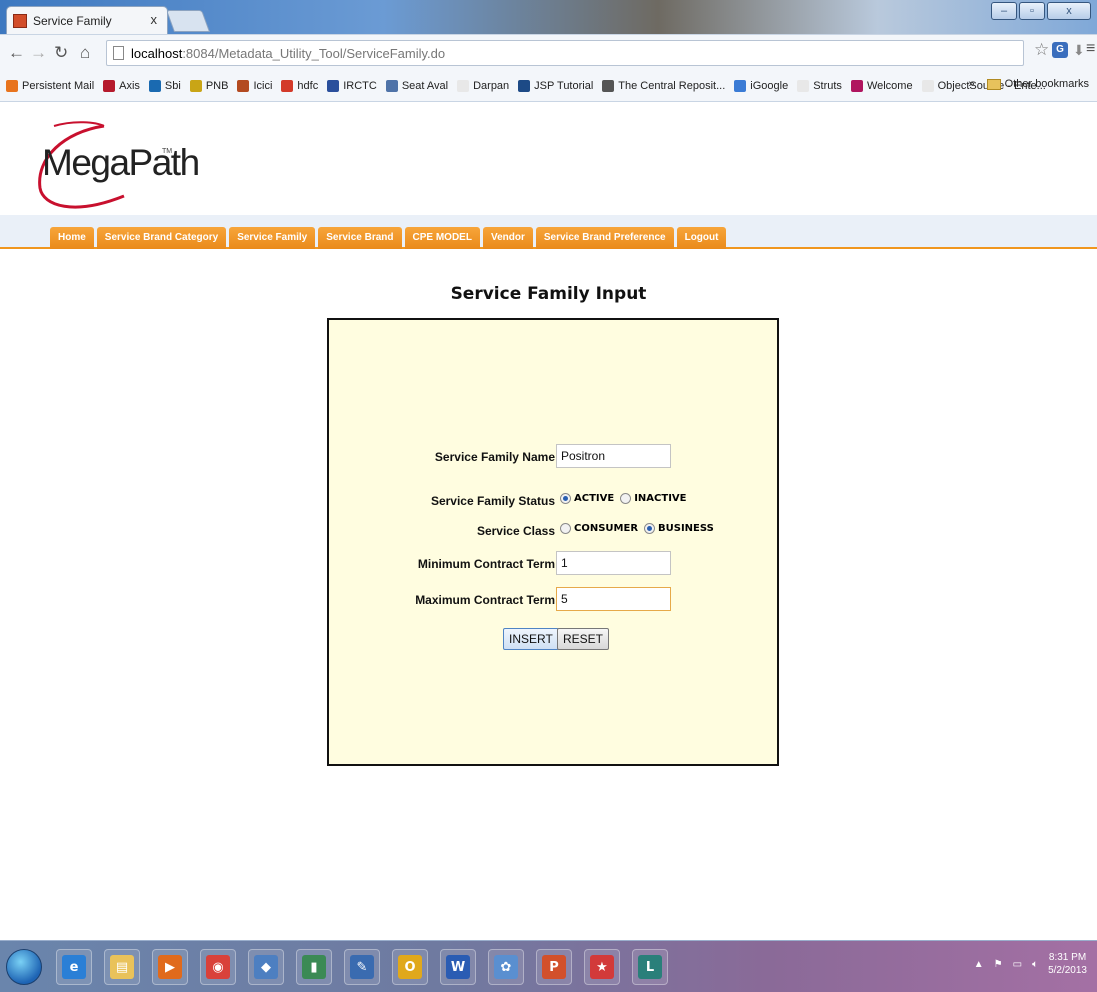 The image size is (1097, 992). Describe the element at coordinates (161, 238) in the screenshot. I see `nav-tab-service-brand-category: Service Brand Category` at that location.